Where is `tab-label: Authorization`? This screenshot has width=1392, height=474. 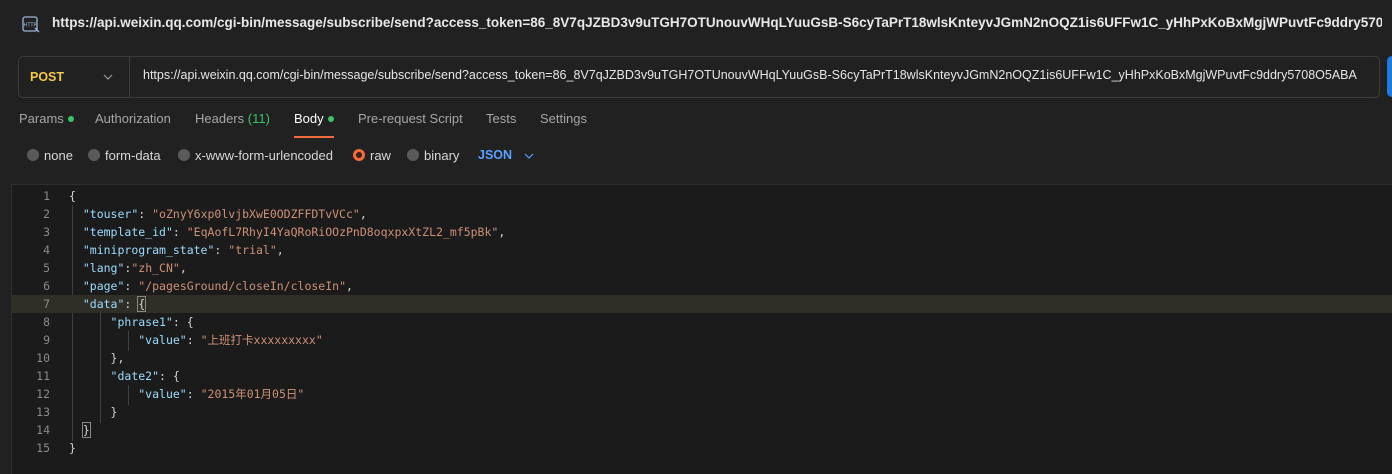 tab-label: Authorization is located at coordinates (133, 118).